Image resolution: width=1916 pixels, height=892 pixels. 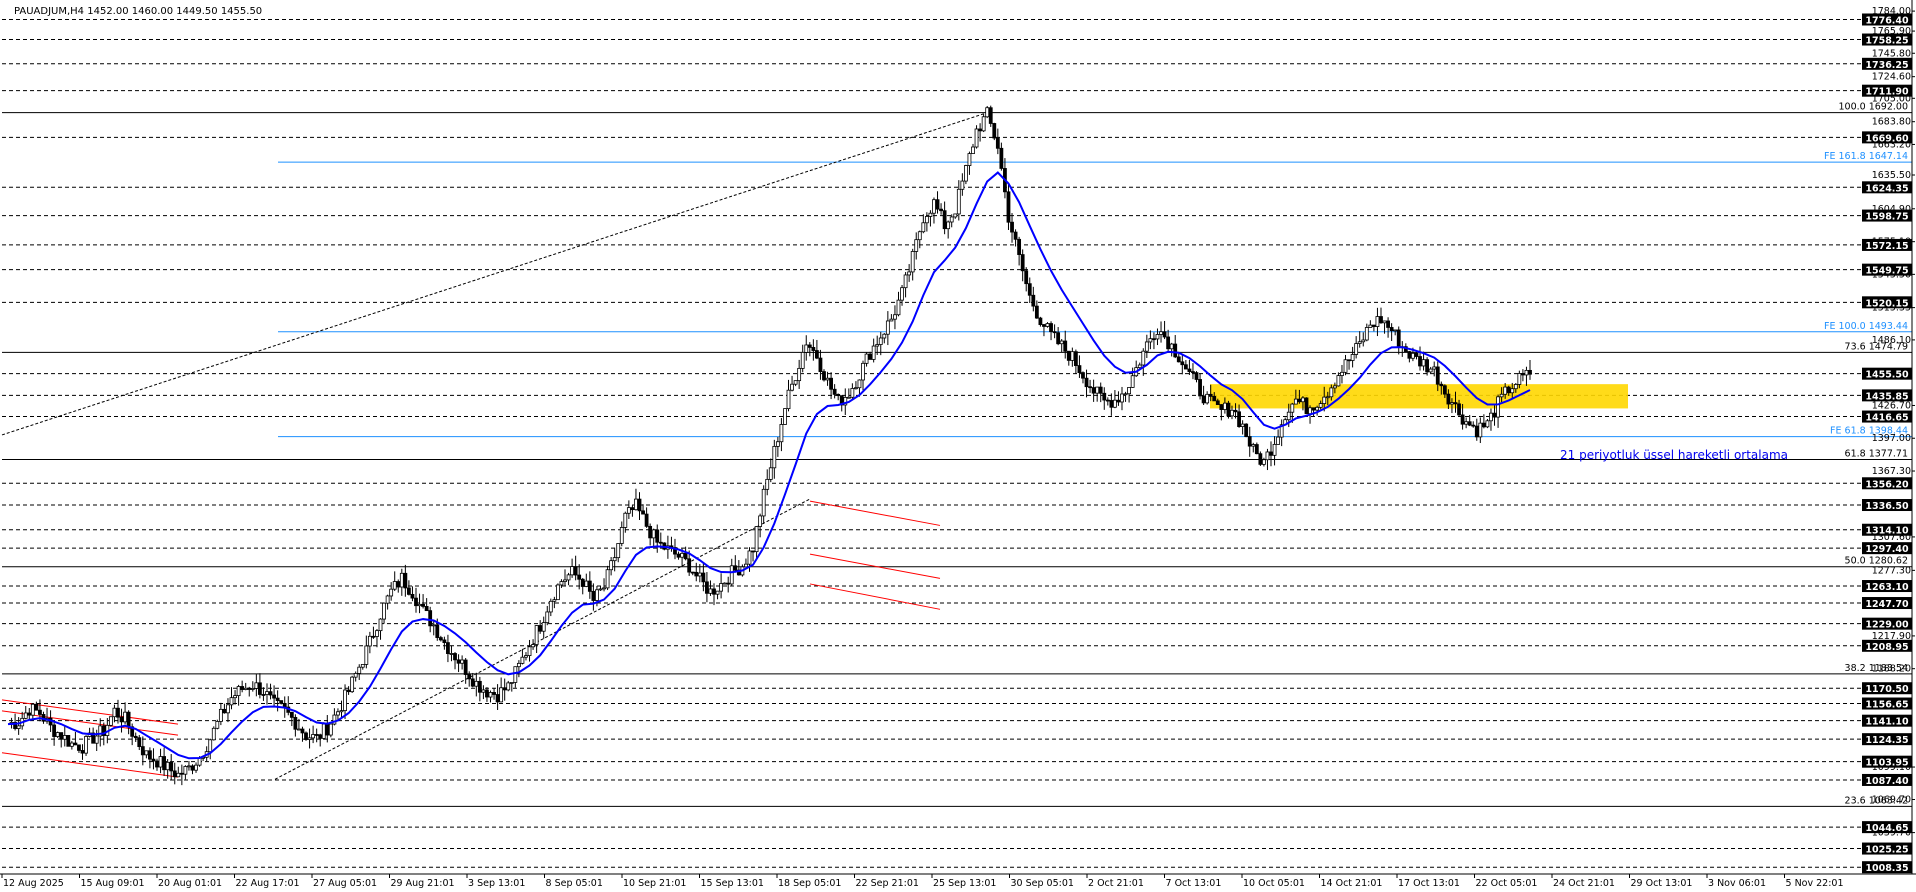 What do you see at coordinates (496, 883) in the screenshot?
I see `x-tick-label: 3 Sep 13:01` at bounding box center [496, 883].